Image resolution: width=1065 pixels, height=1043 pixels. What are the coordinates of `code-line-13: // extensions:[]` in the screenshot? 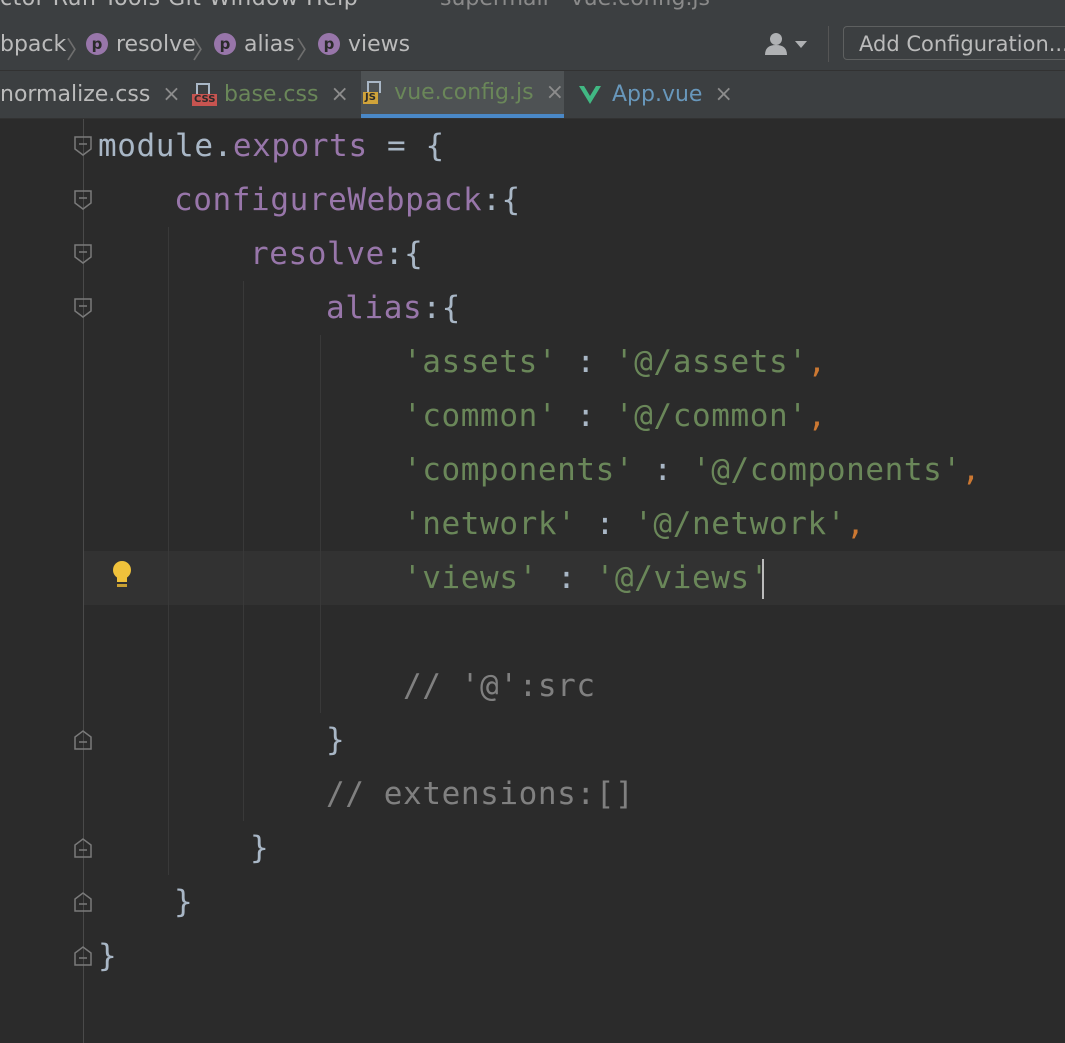 It's located at (480, 794).